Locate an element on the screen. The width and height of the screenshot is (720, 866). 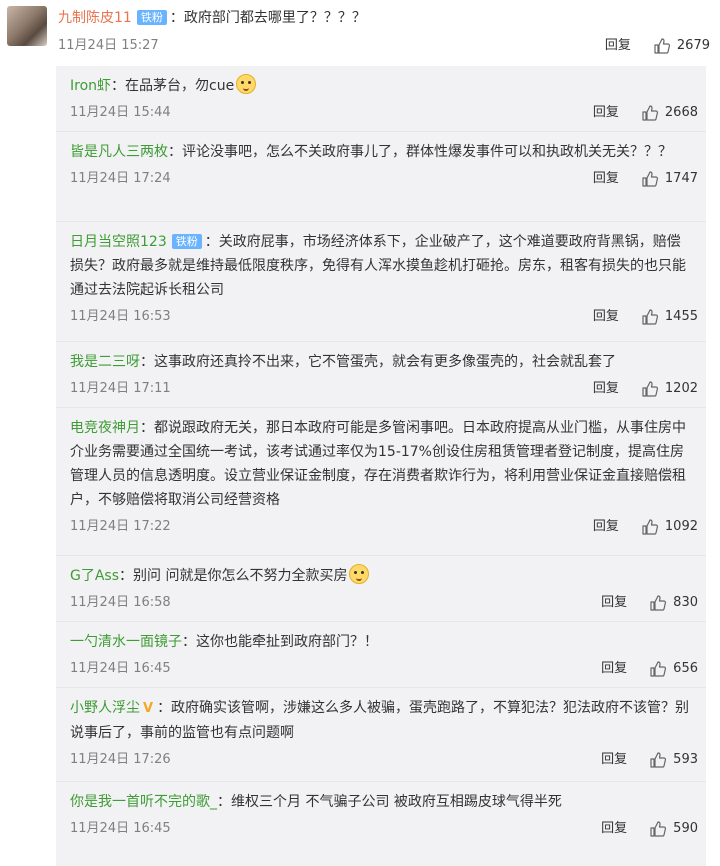
like-button: 590 is located at coordinates (673, 829).